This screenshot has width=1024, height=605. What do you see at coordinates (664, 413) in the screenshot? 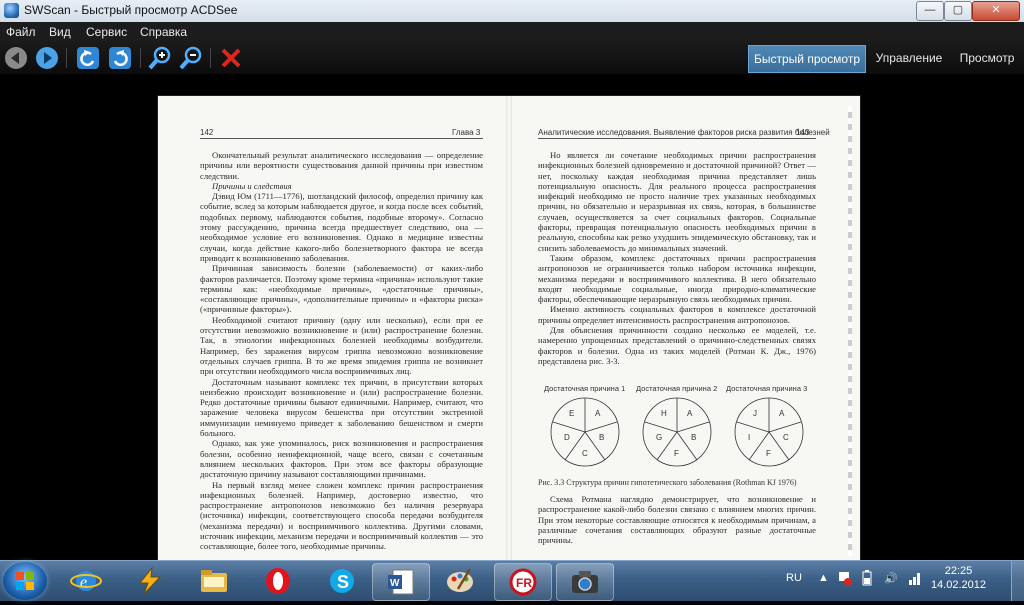
I see `svg-text: H` at bounding box center [664, 413].